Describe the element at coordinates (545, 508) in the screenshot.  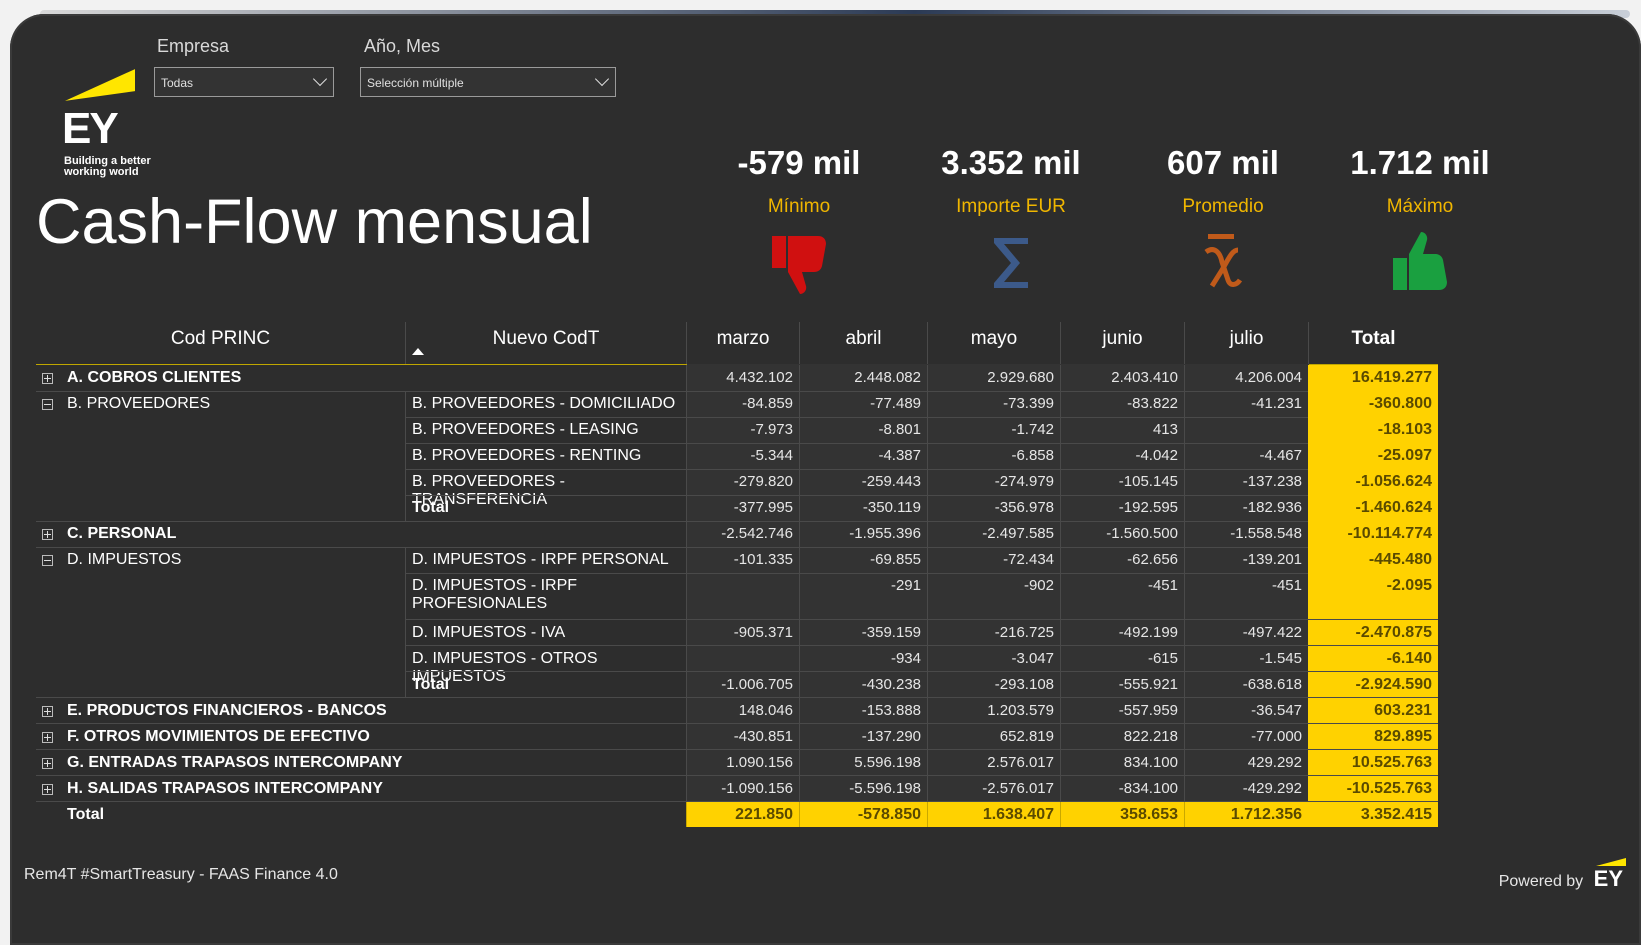
I see `row-subcategory: Total` at that location.